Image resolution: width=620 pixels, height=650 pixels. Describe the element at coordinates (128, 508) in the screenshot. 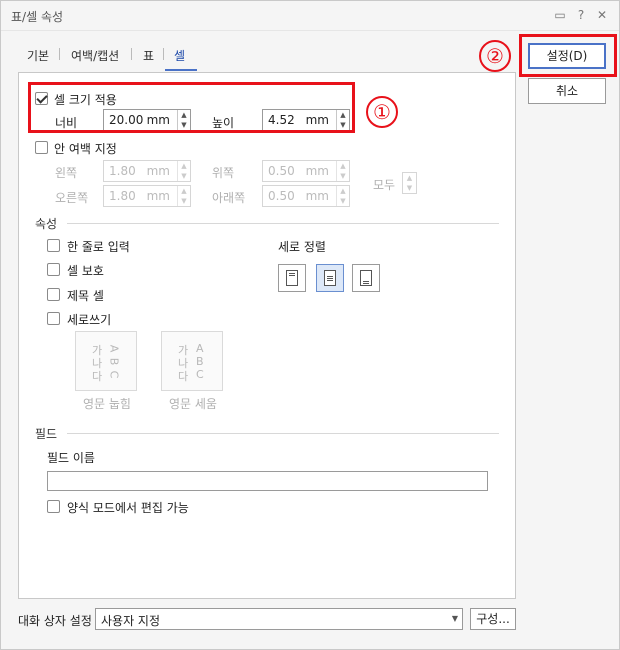

I see `form-mode-editable-label: 양식 모드에서 편집 가능` at that location.